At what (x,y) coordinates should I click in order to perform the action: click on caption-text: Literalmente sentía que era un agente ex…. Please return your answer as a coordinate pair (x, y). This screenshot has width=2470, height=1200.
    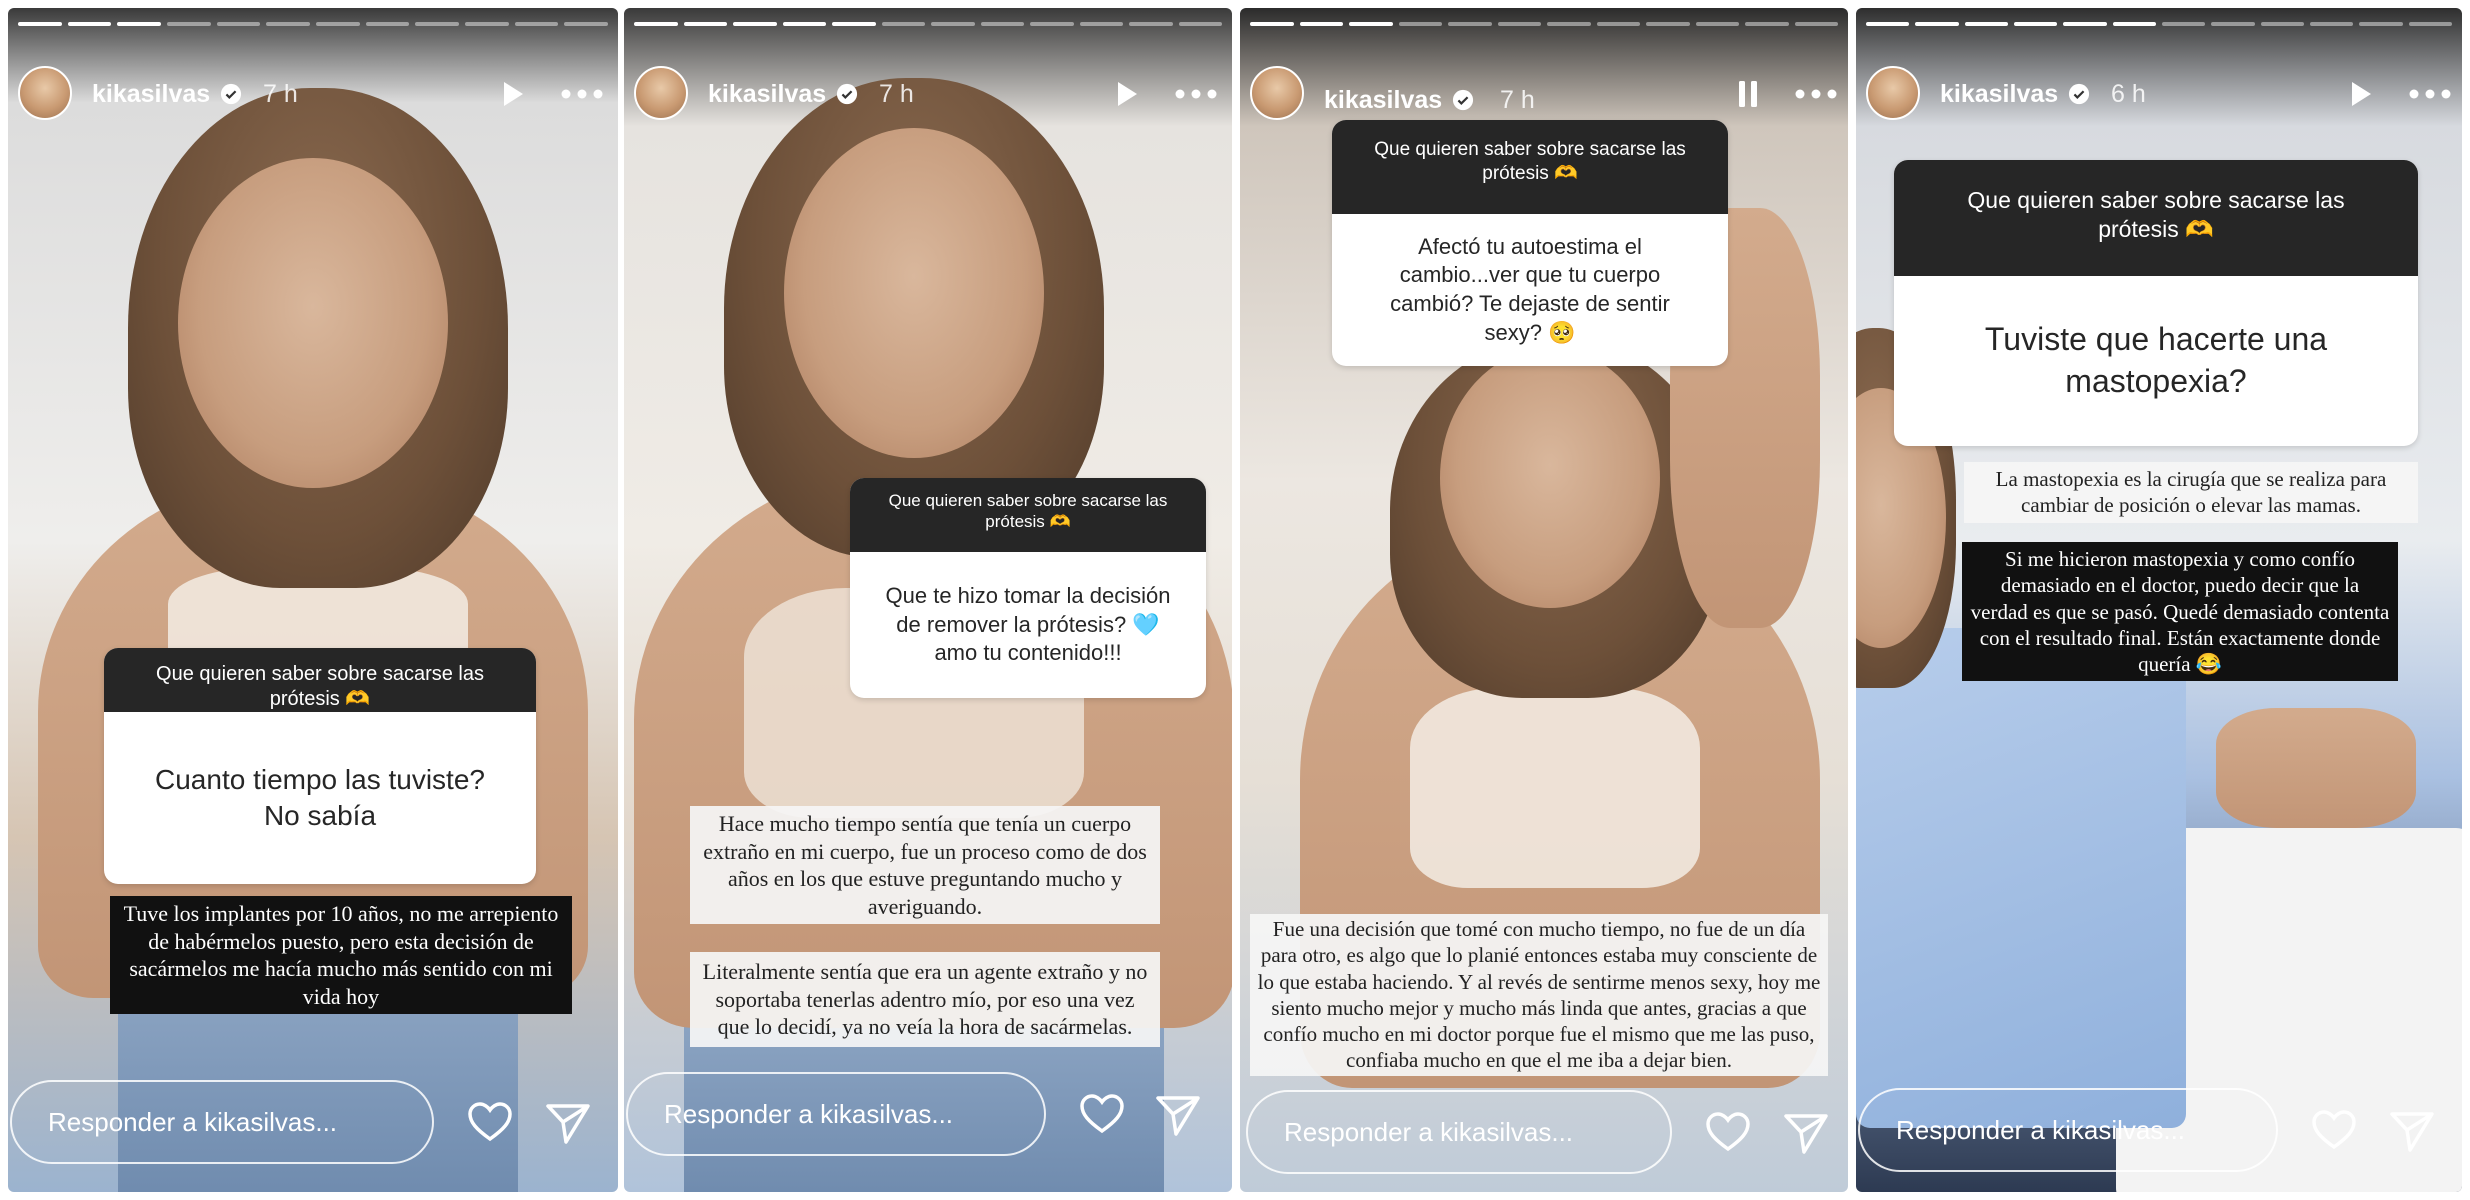
    Looking at the image, I should click on (925, 999).